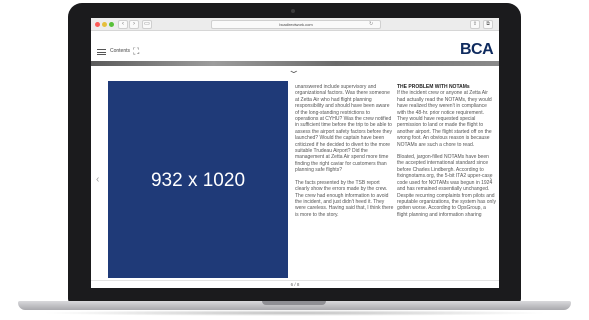  What do you see at coordinates (294, 303) in the screenshot?
I see `laptop-base-notch` at bounding box center [294, 303].